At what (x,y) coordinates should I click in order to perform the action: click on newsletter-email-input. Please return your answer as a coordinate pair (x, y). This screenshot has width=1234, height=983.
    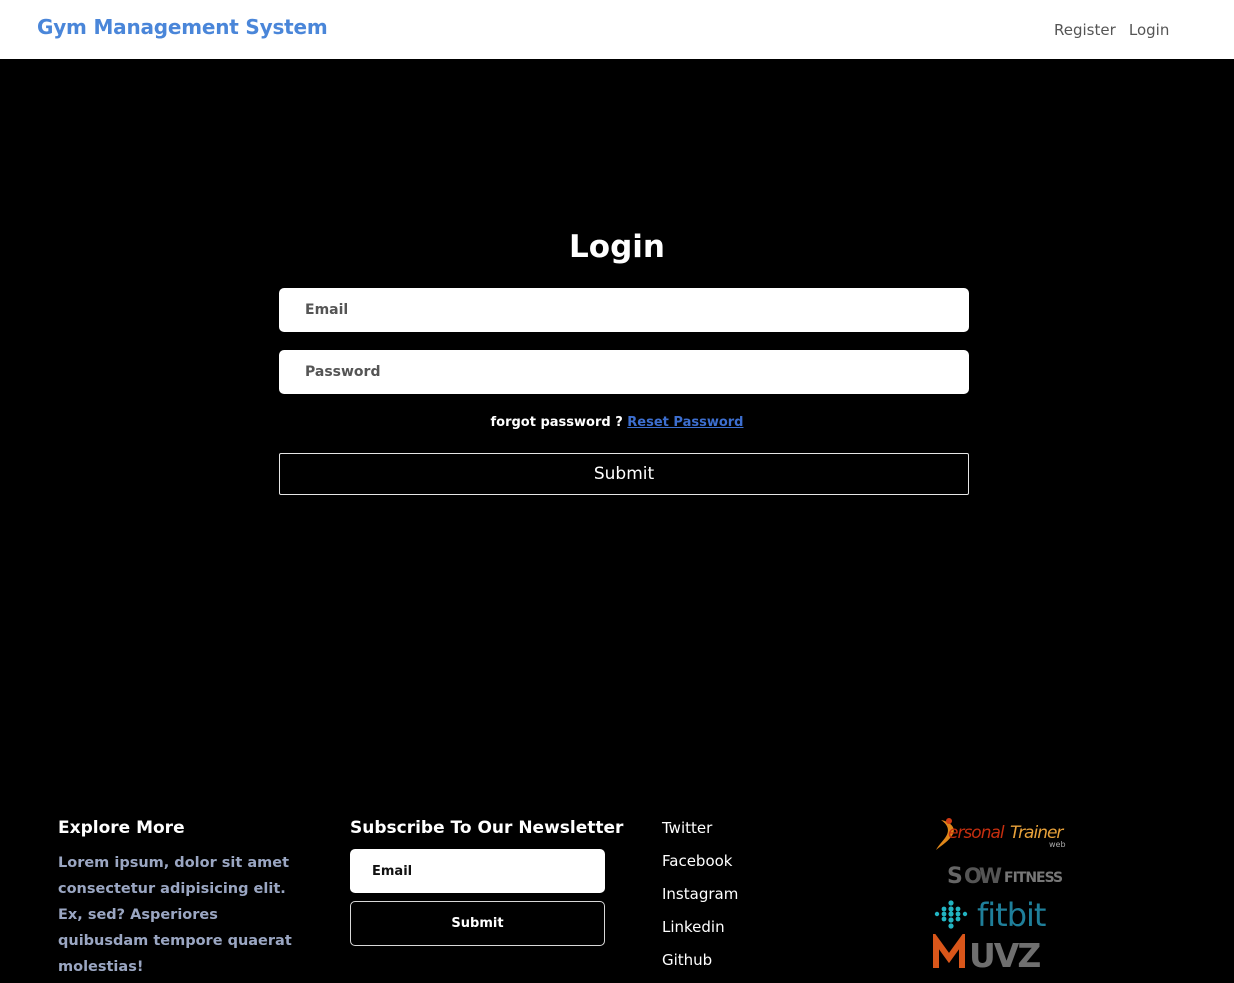
    Looking at the image, I should click on (477, 871).